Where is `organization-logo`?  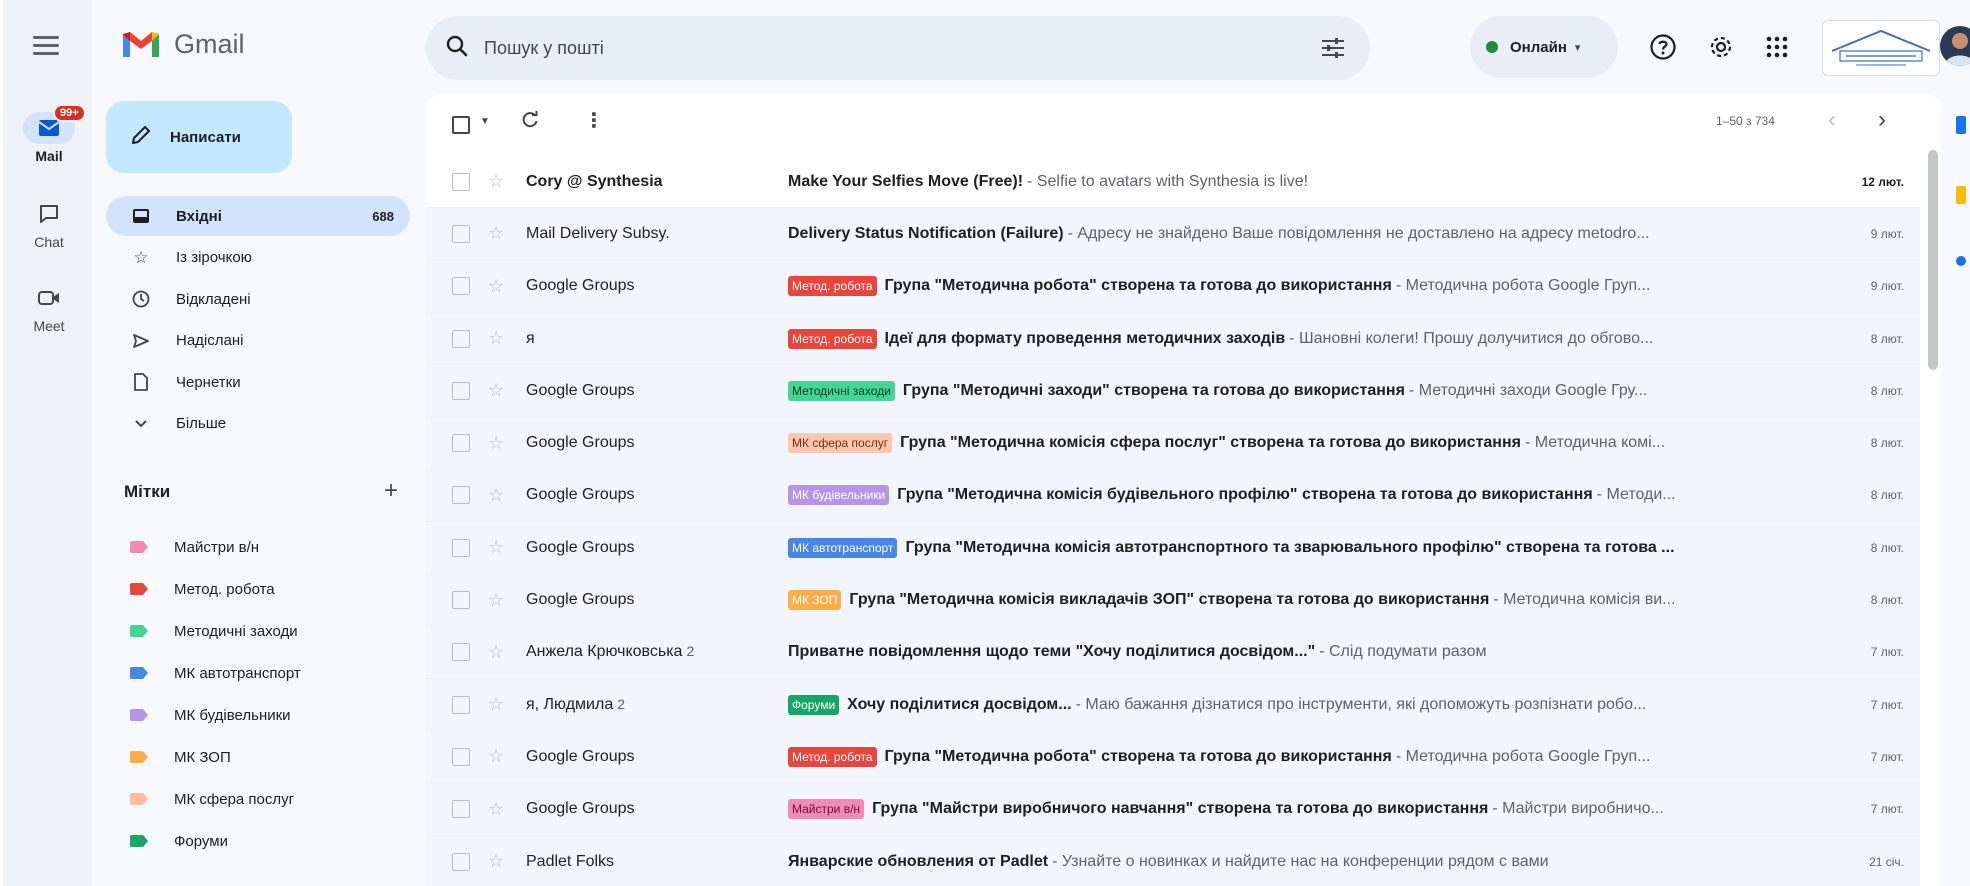 organization-logo is located at coordinates (1881, 48).